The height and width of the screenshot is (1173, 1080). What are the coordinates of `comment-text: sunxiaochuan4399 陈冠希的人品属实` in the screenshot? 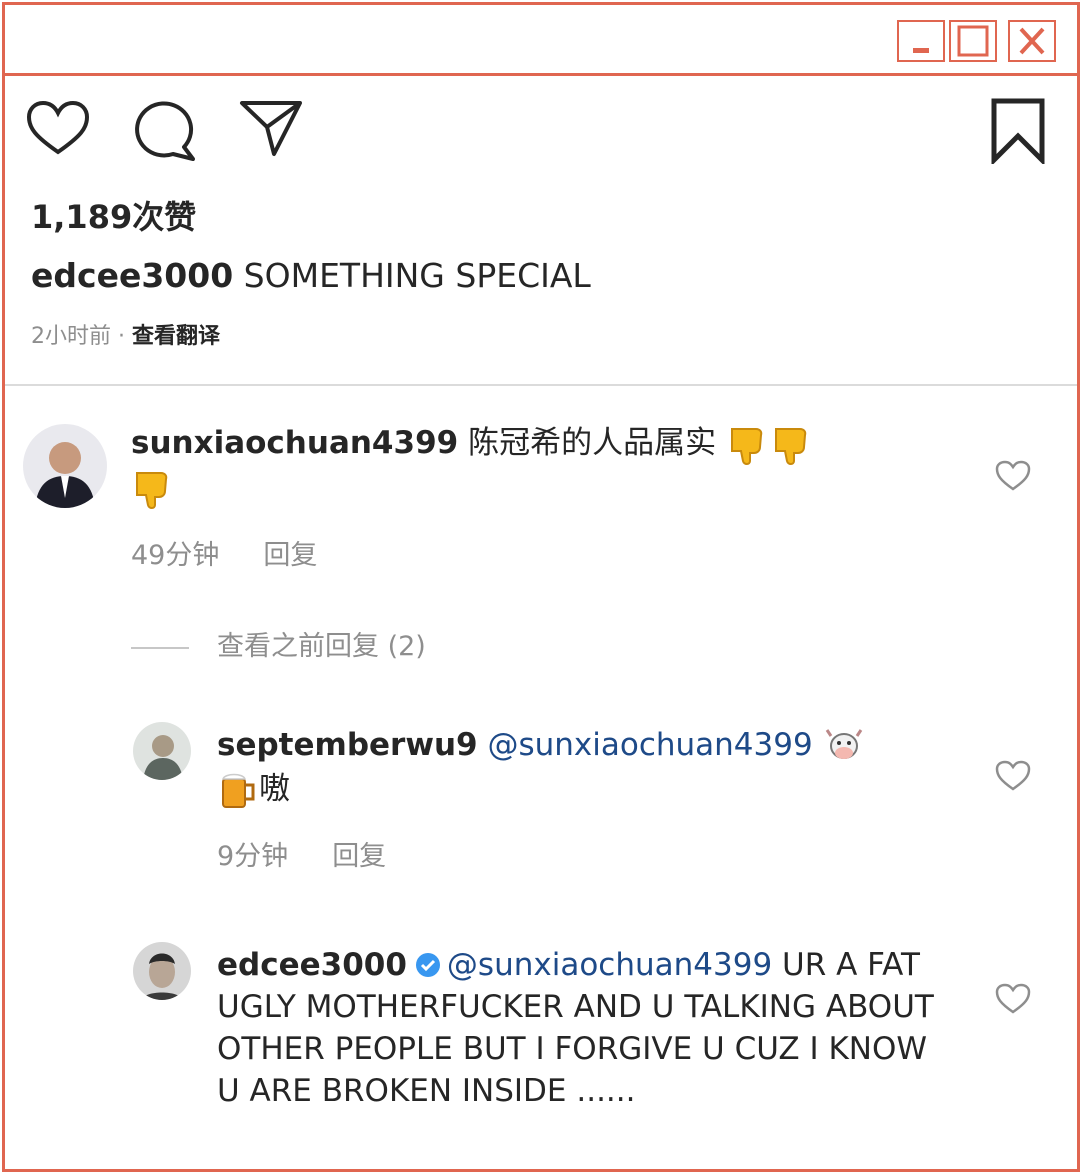 It's located at (521, 466).